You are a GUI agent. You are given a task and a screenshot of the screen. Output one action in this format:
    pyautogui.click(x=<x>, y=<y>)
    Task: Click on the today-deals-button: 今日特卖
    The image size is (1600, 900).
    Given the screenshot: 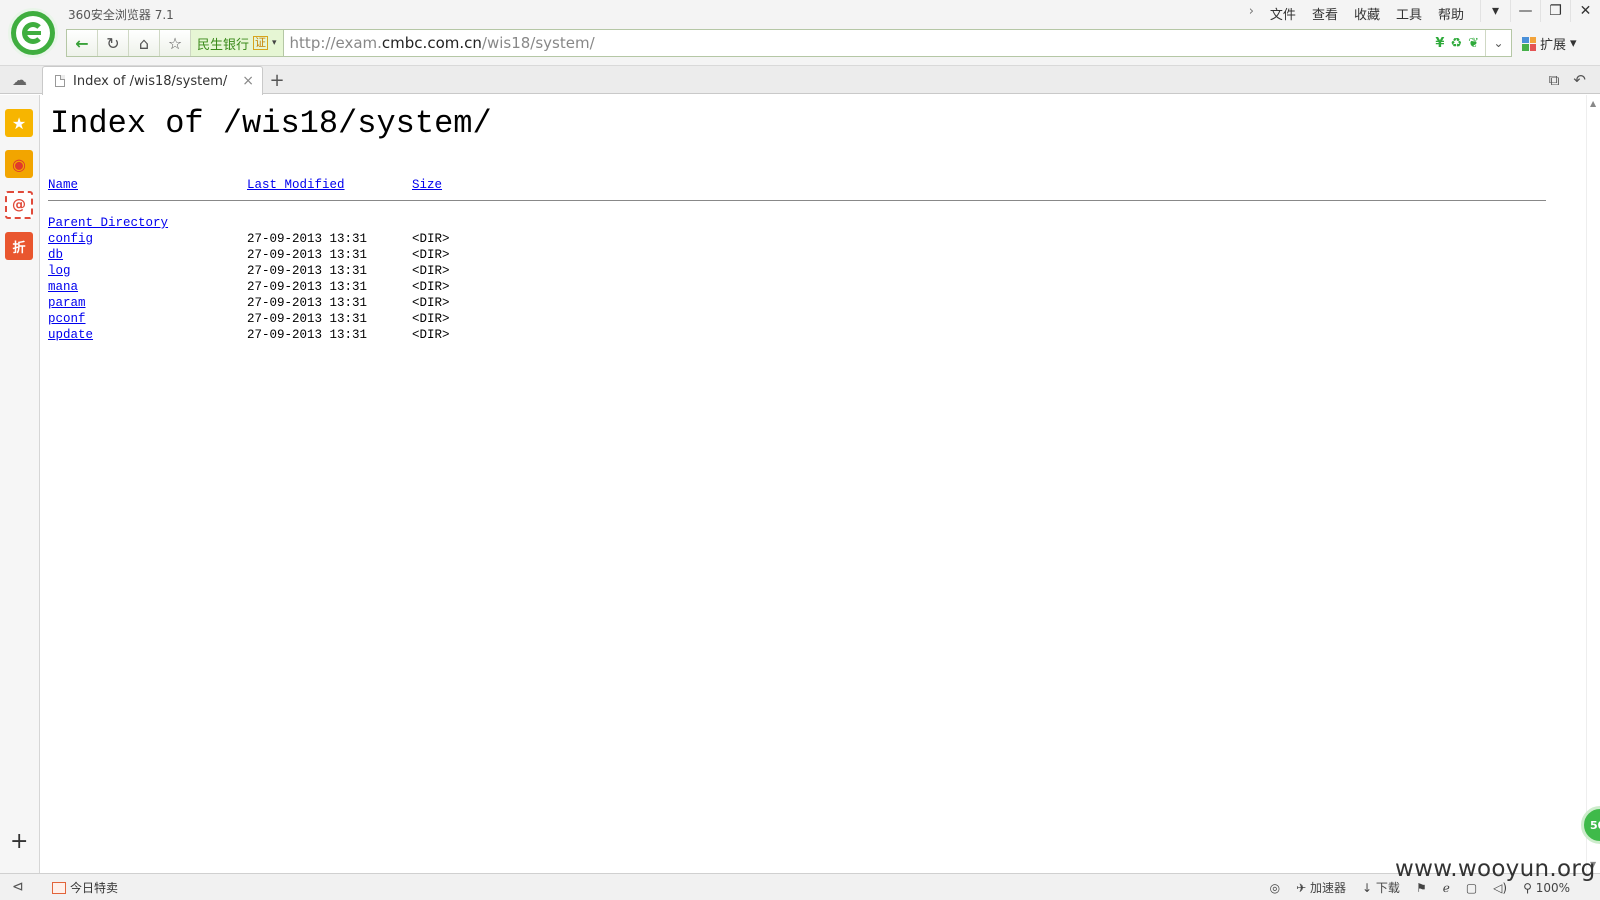 What is the action you would take?
    pyautogui.click(x=85, y=887)
    